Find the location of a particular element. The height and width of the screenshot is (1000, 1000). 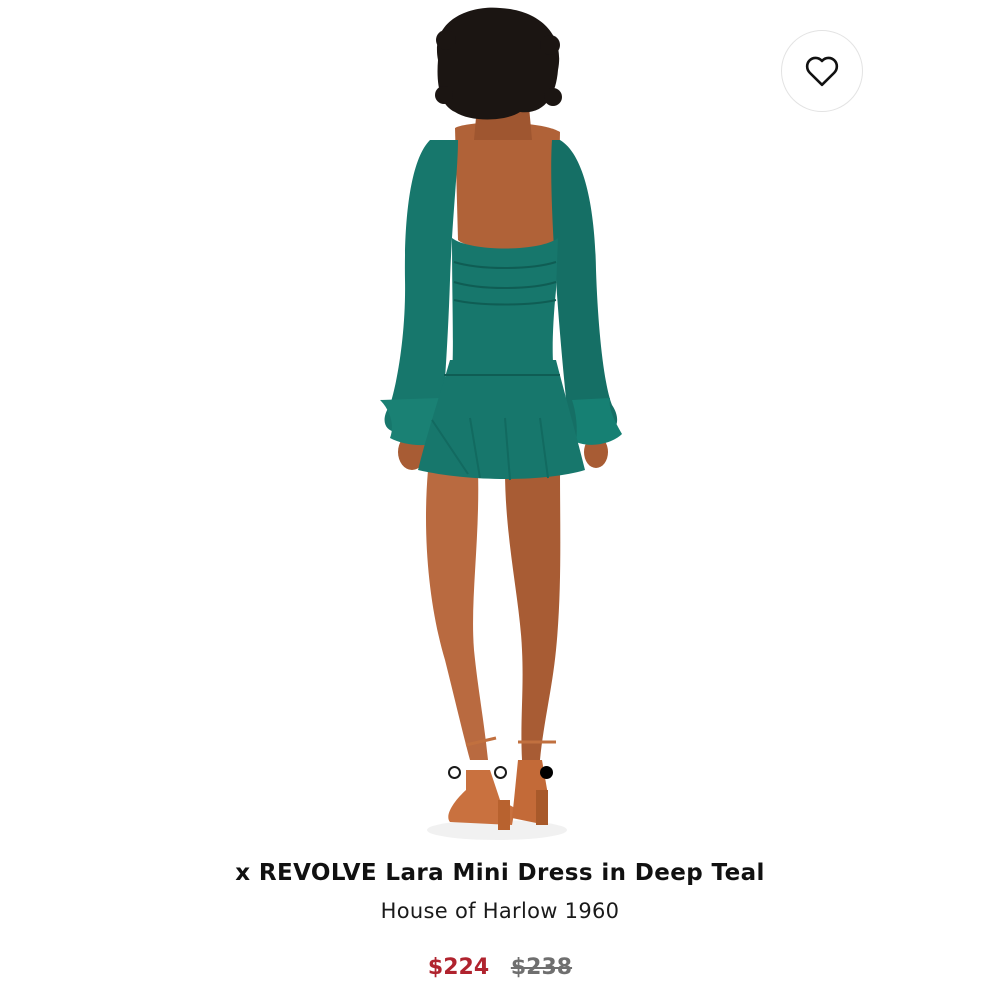

wishlist-button is located at coordinates (822, 71).